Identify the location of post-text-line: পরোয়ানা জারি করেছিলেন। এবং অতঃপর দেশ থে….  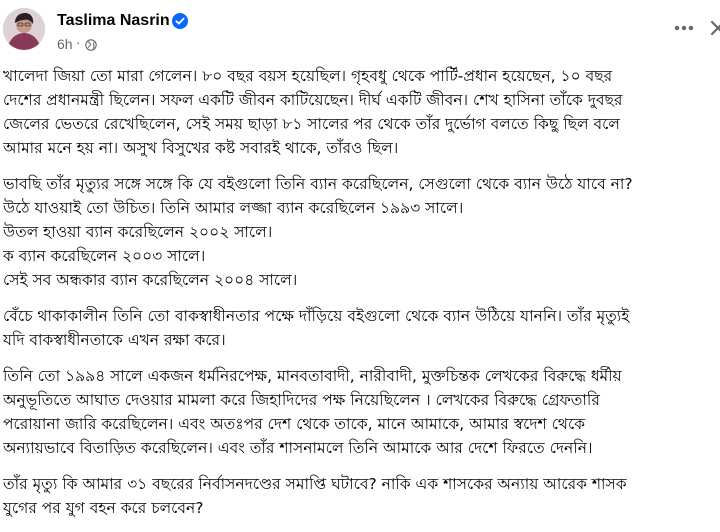
(294, 424).